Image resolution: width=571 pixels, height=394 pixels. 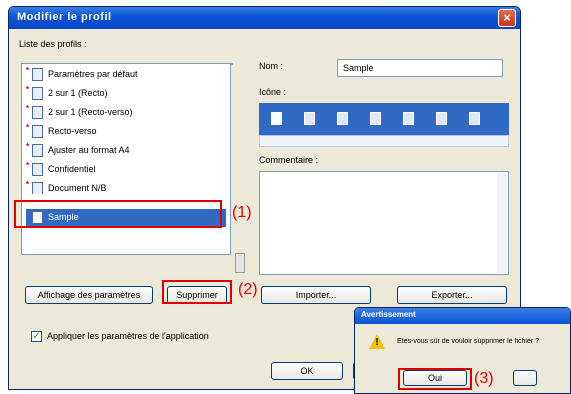 I want to click on selected-profile-highlight, so click(x=118, y=214).